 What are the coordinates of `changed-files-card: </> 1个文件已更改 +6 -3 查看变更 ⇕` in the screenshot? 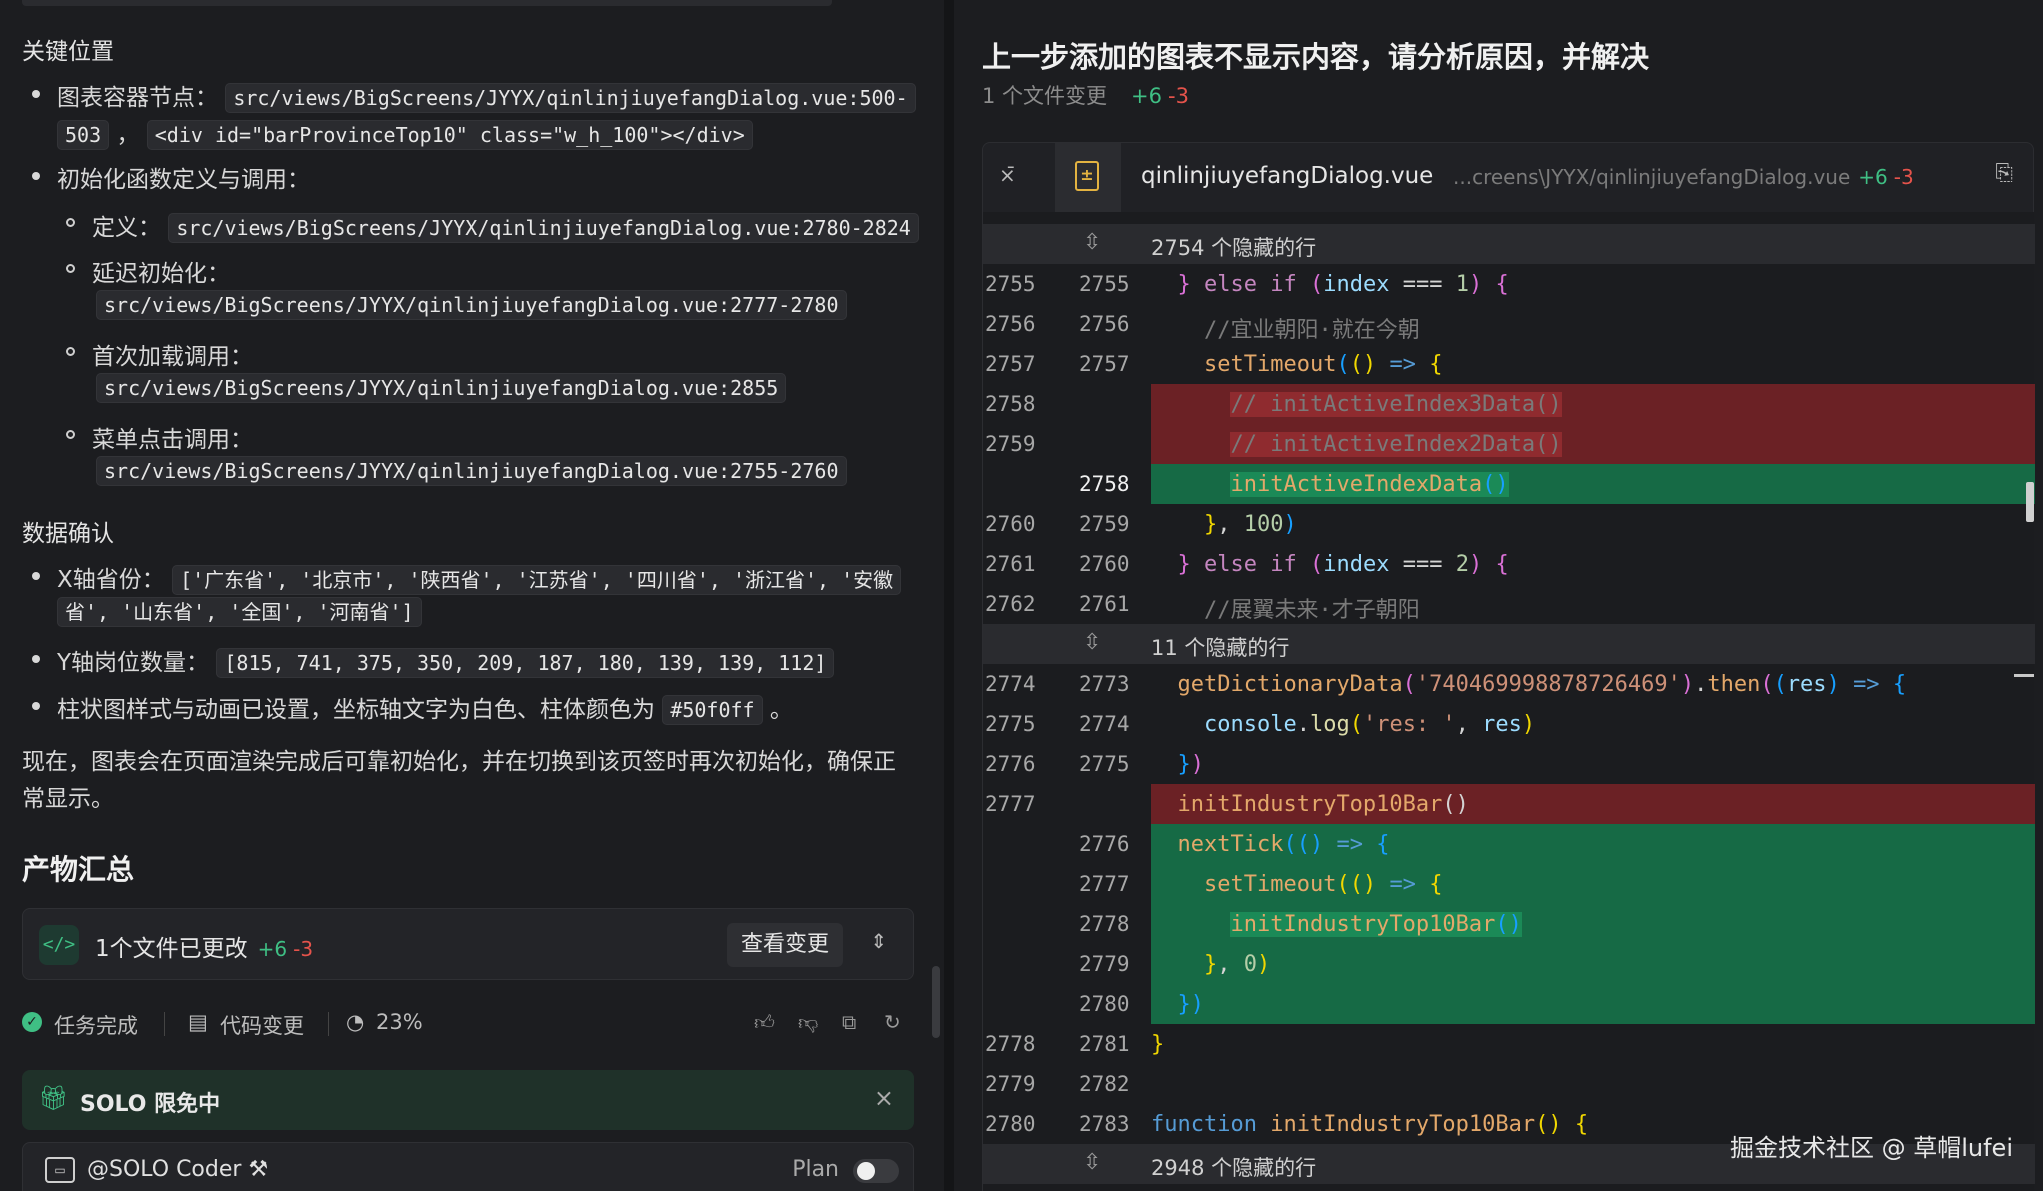 It's located at (468, 944).